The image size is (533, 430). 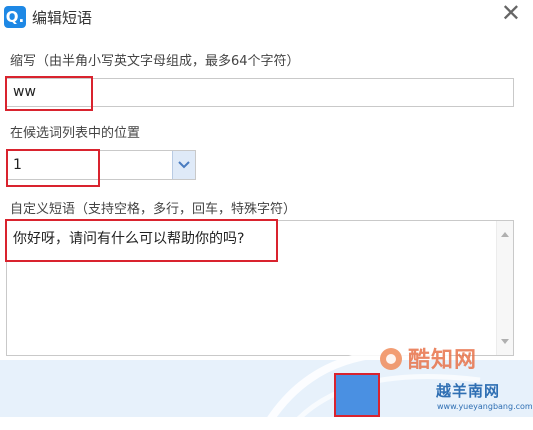 I want to click on position-label: 在候选词列表中的位置, so click(x=75, y=133).